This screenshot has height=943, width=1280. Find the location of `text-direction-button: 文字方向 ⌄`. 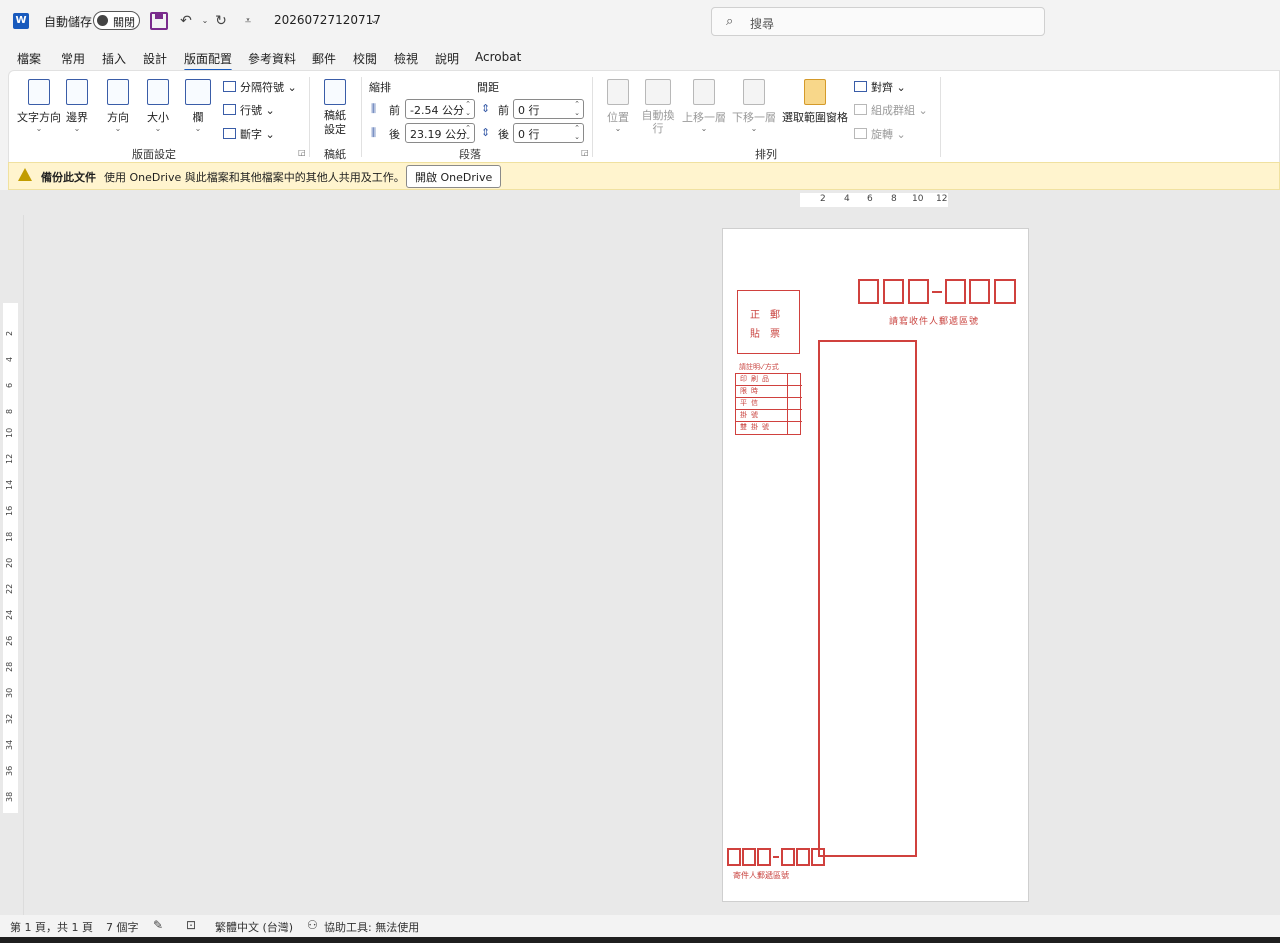

text-direction-button: 文字方向 ⌄ is located at coordinates (39, 106).